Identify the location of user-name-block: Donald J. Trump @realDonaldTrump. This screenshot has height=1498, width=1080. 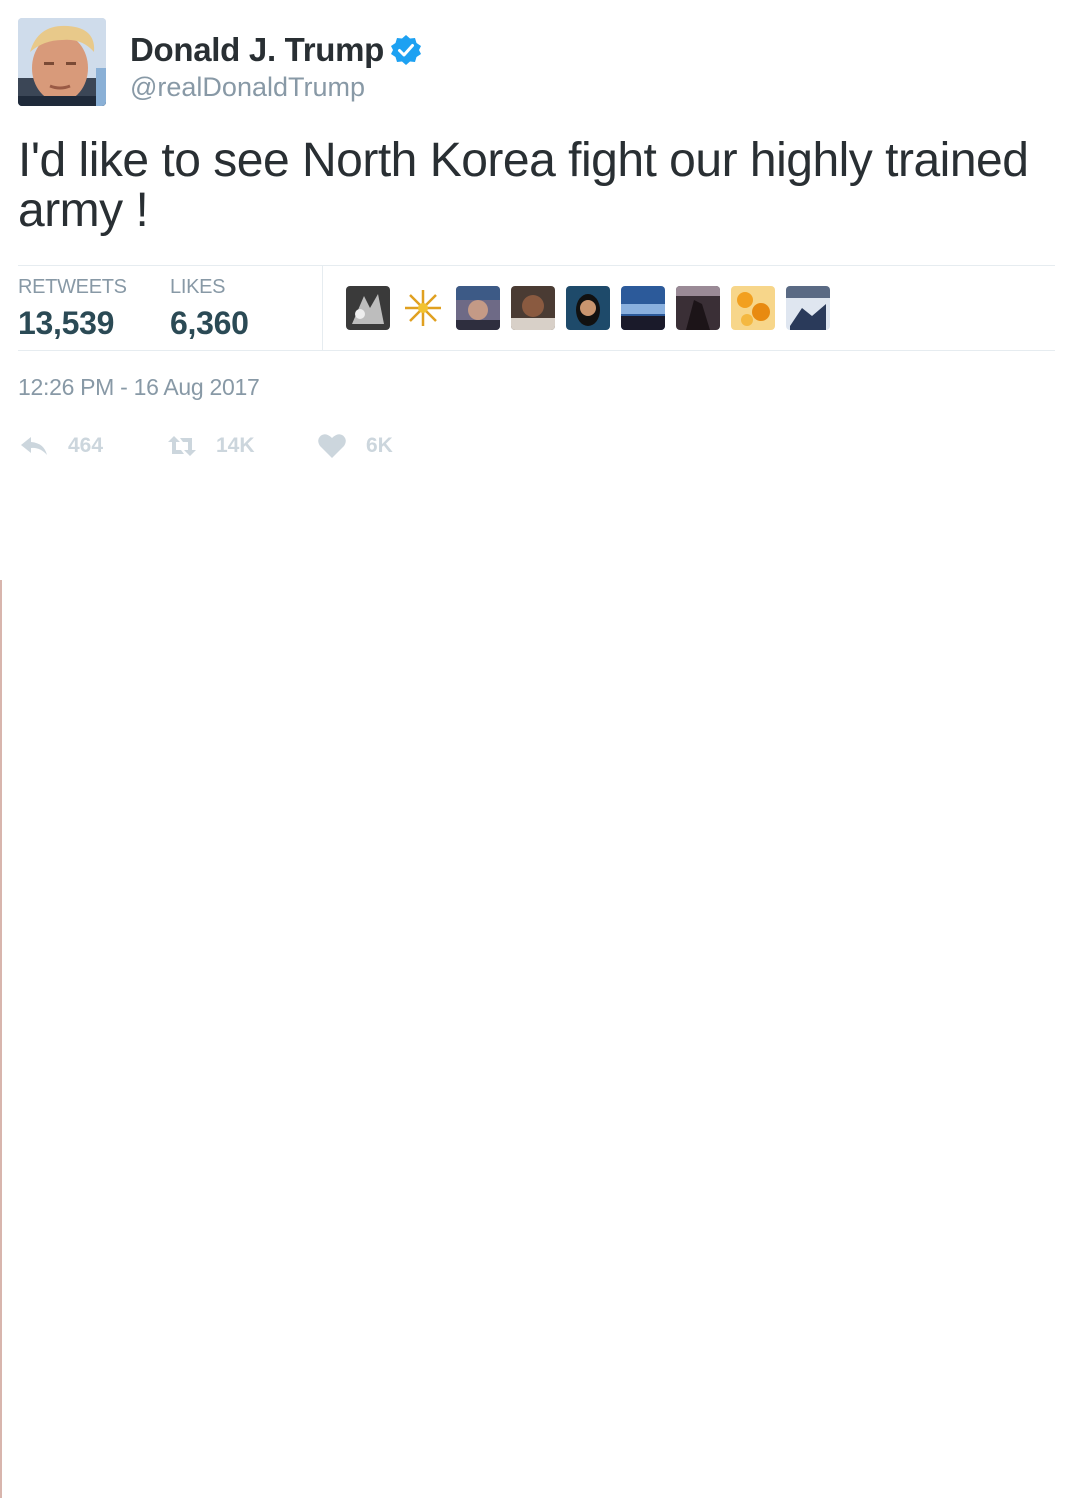
(276, 66).